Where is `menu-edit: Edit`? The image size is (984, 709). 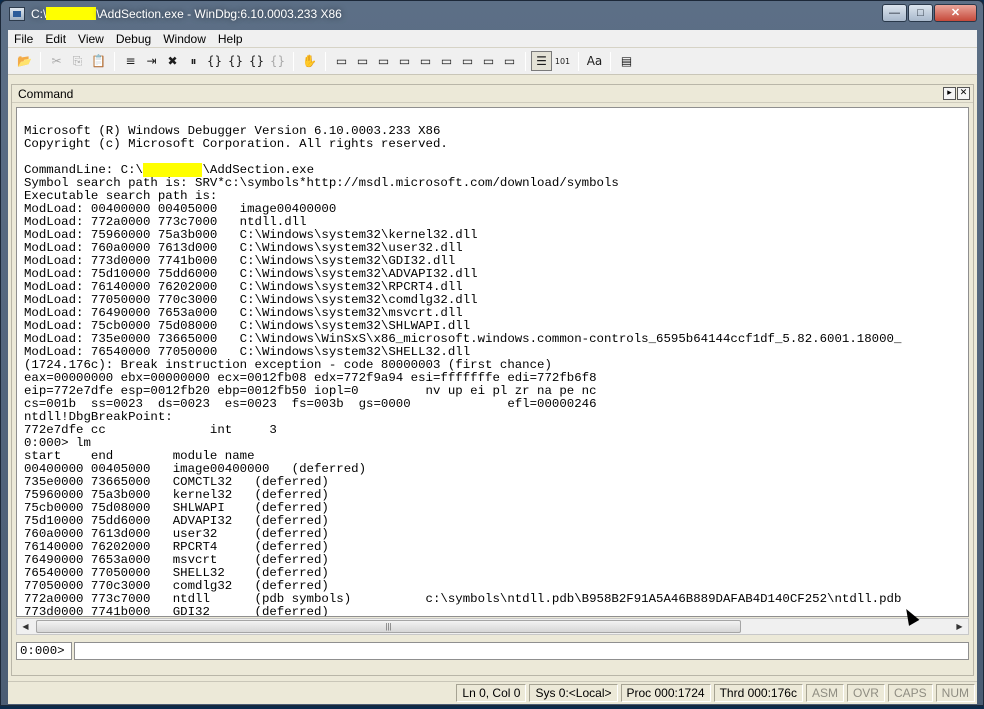
menu-edit: Edit is located at coordinates (55, 39).